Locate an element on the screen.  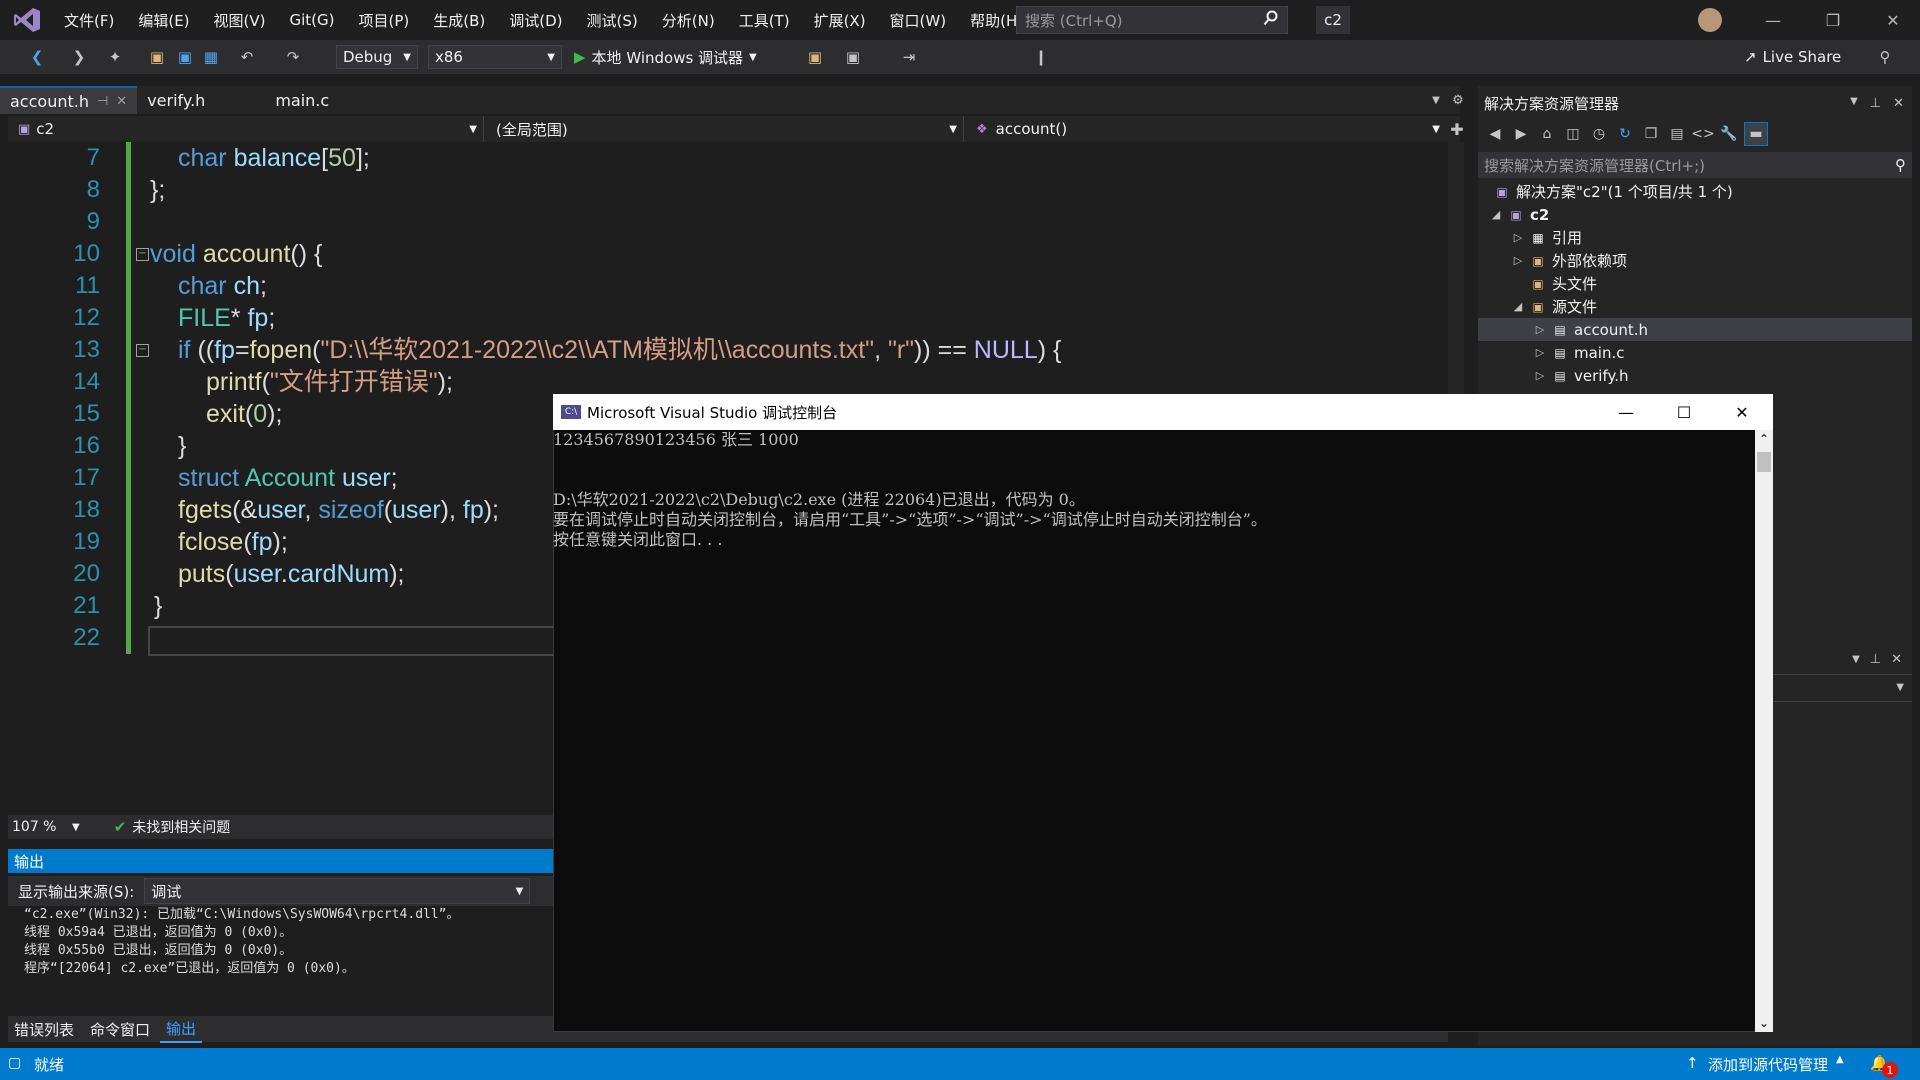
tab-overflow-chevron-down-icon: ▼ is located at coordinates (1436, 100).